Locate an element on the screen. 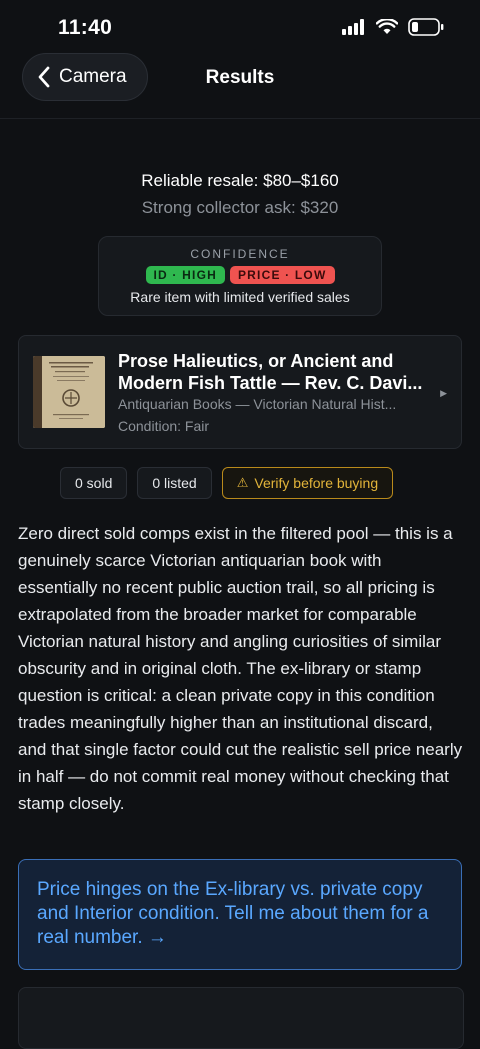 This screenshot has height=1049, width=480. sold-count-chip: 0 sold is located at coordinates (94, 483).